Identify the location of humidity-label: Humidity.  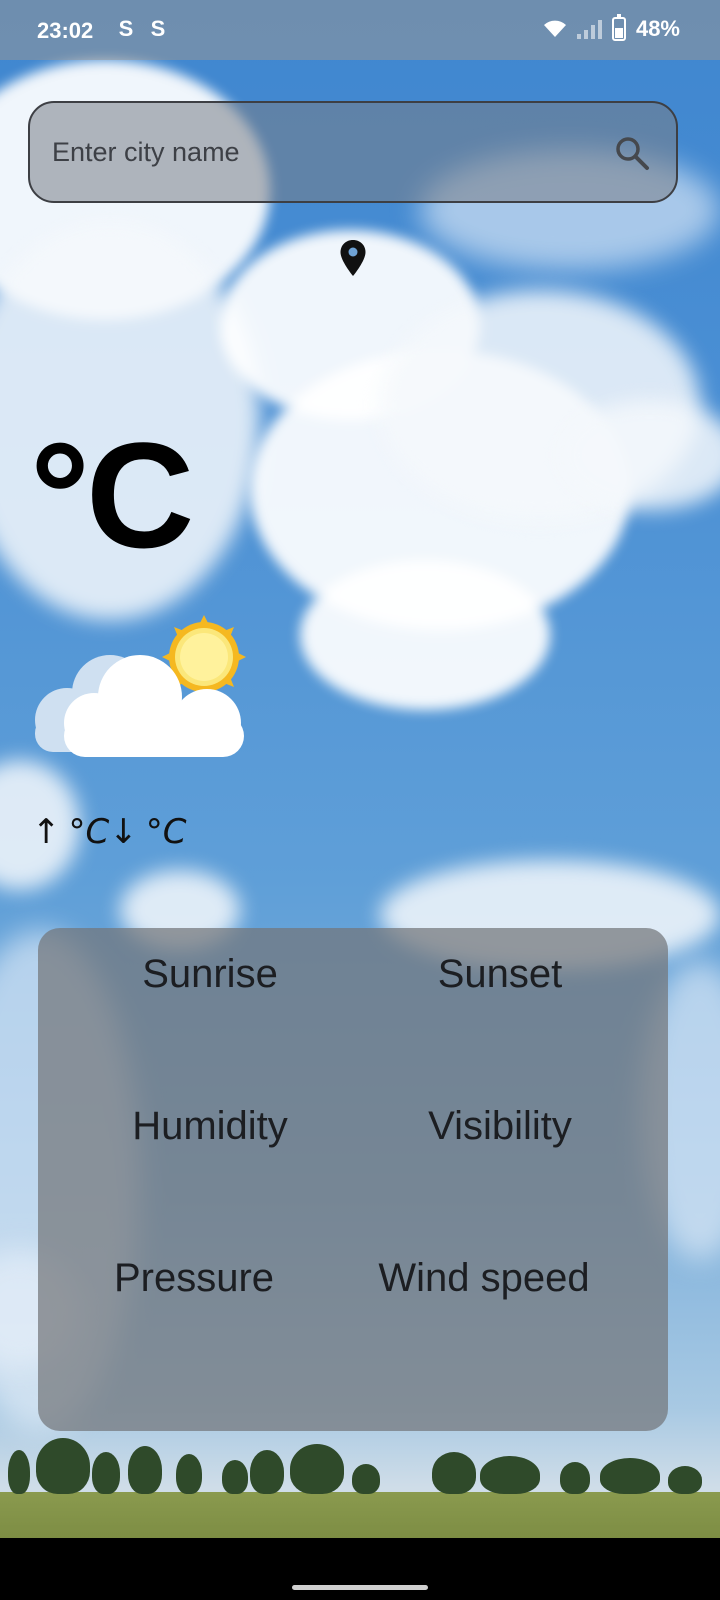
(210, 1126).